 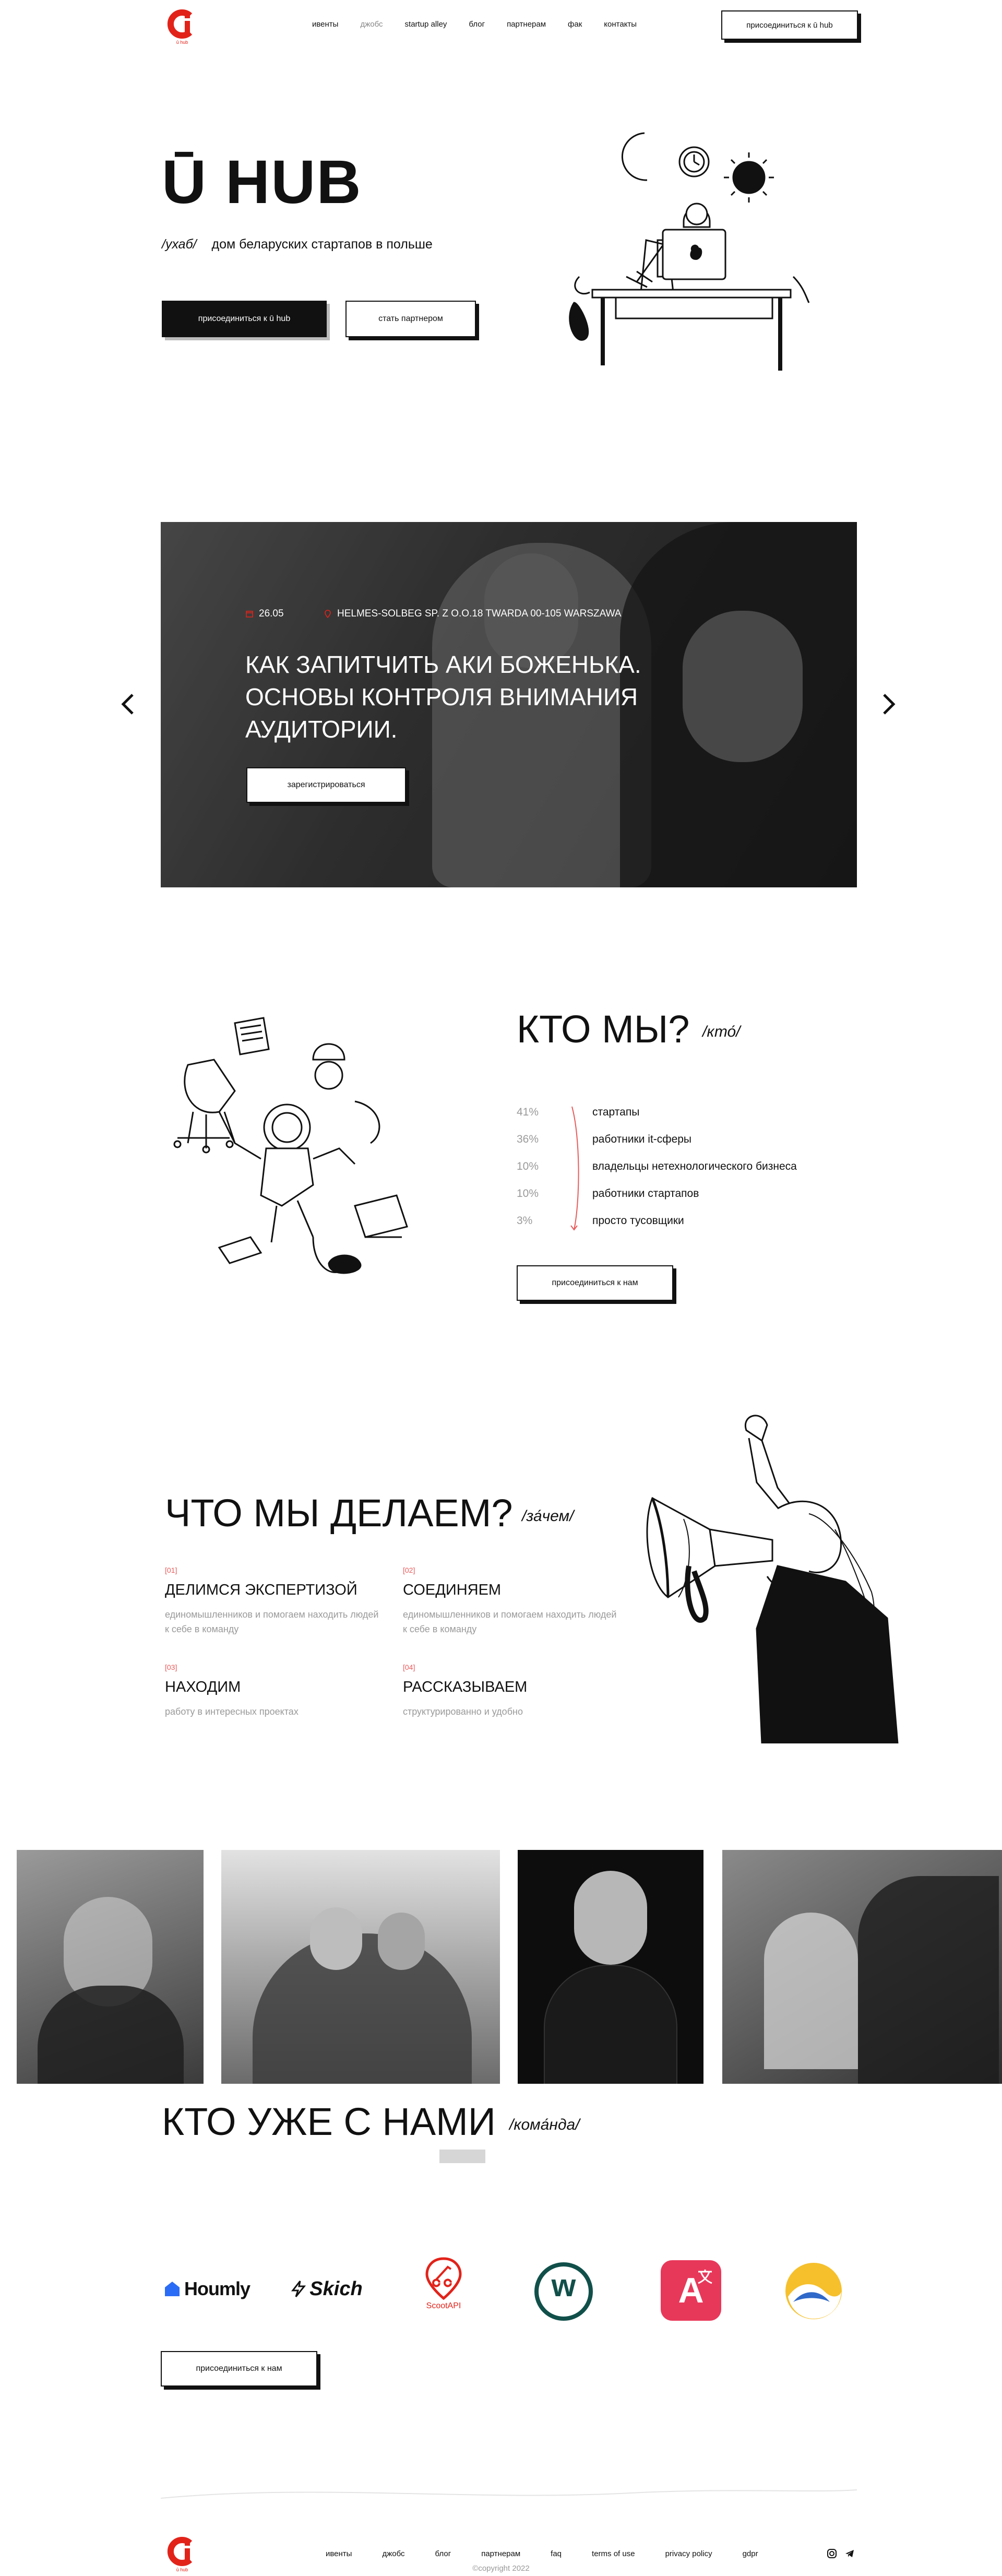 What do you see at coordinates (477, 24) in the screenshot?
I see `nav-item-blog: блог` at bounding box center [477, 24].